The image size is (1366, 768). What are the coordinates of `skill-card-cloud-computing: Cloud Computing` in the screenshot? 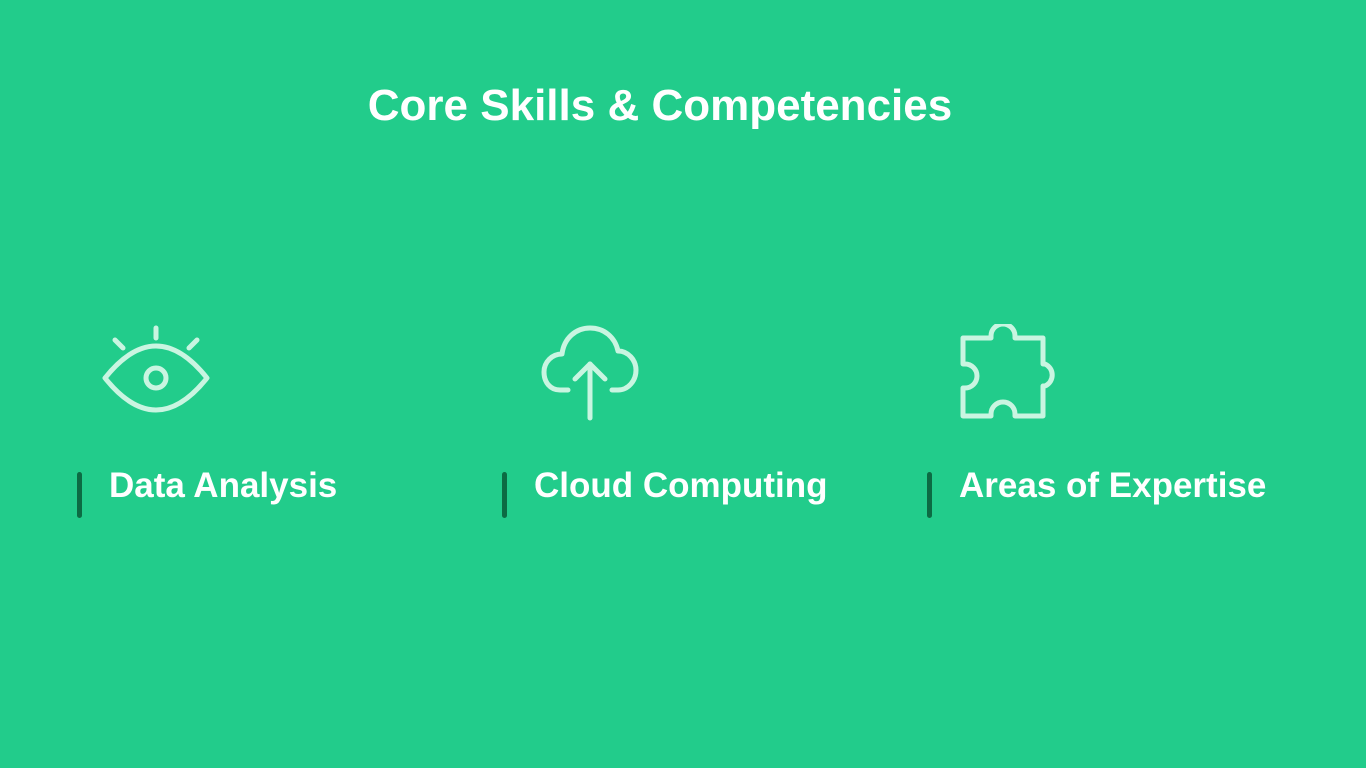 It's located at (692, 424).